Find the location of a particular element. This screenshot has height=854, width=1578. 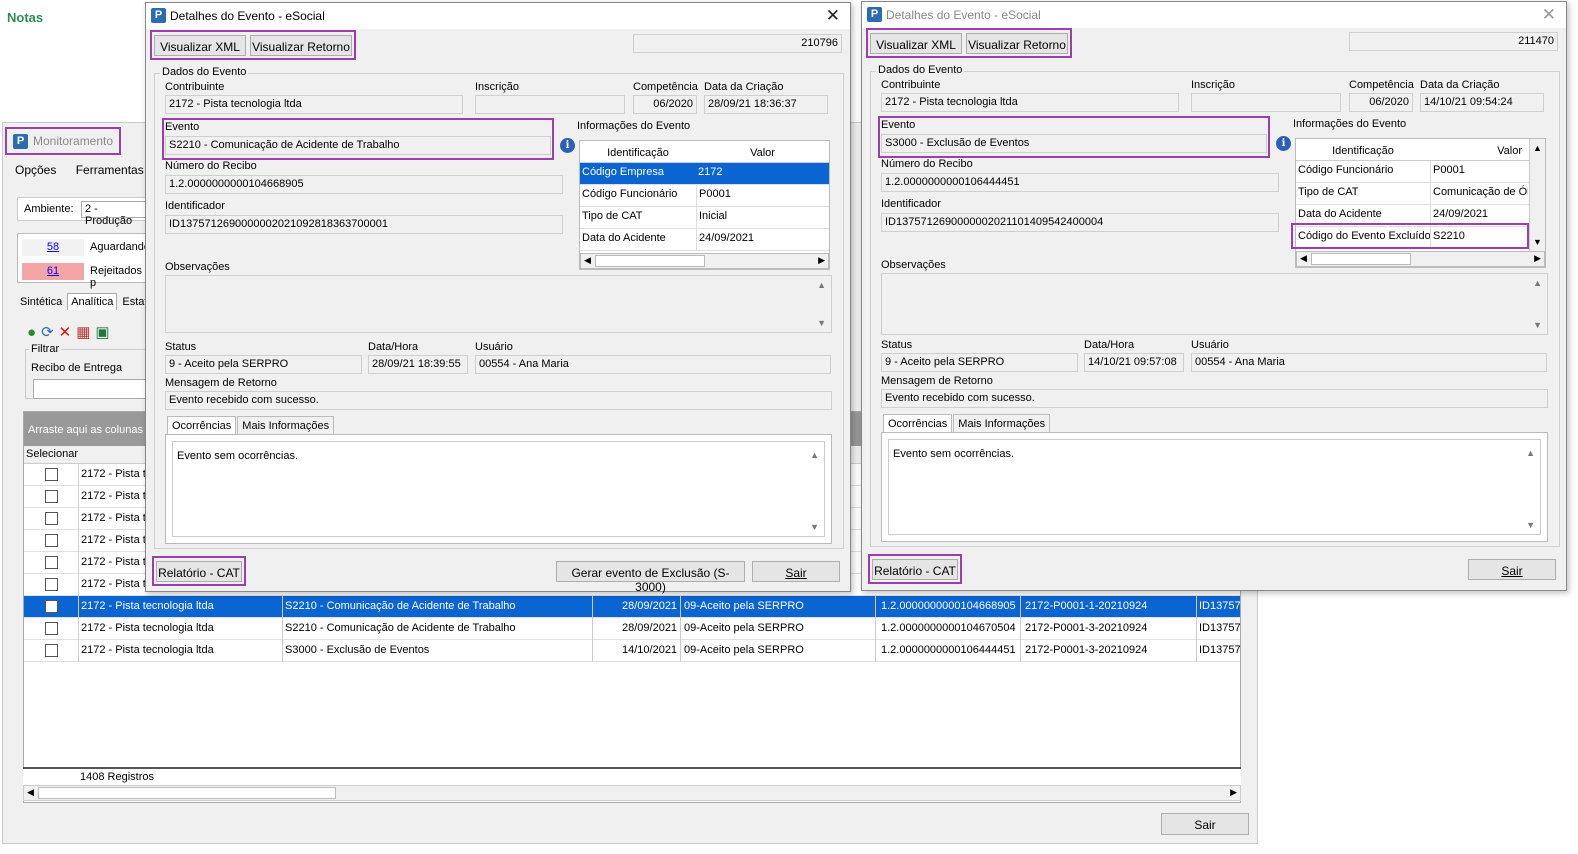

stat-rejeitados-label: Rejeitados p is located at coordinates (116, 277).